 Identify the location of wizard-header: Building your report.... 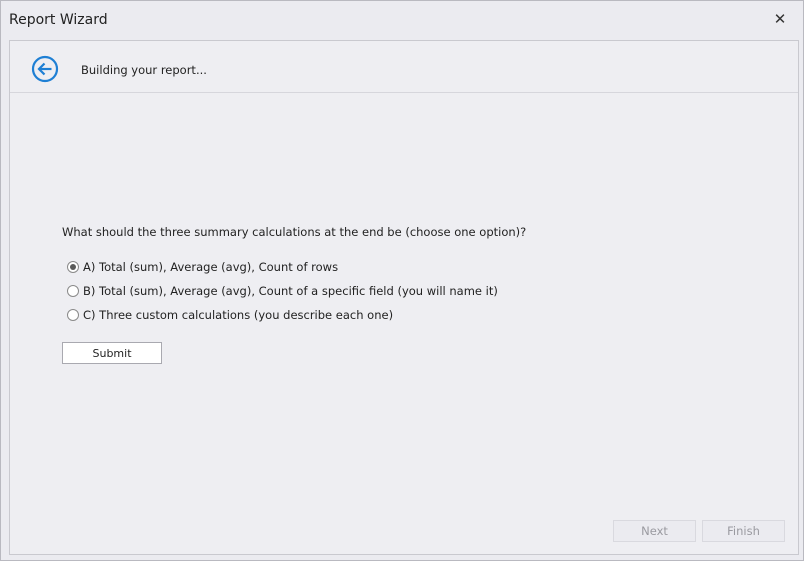
(404, 67).